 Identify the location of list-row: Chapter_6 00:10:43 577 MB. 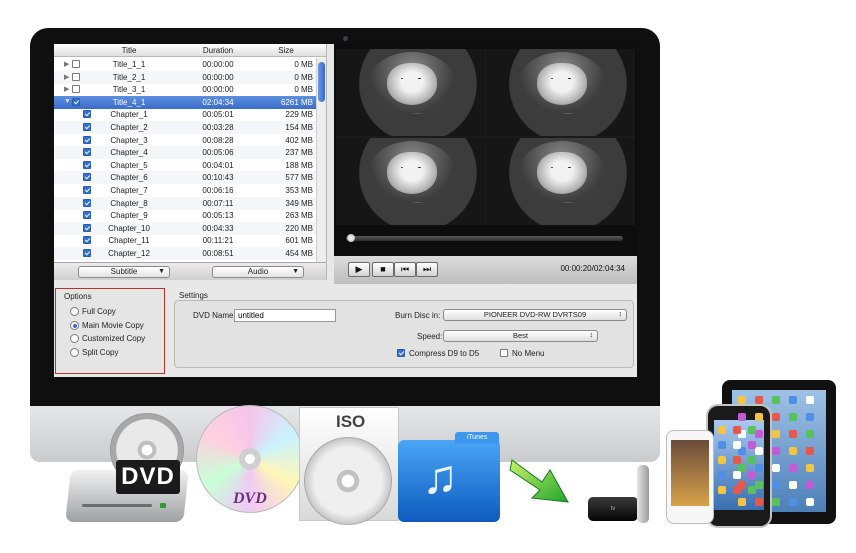
(185, 178).